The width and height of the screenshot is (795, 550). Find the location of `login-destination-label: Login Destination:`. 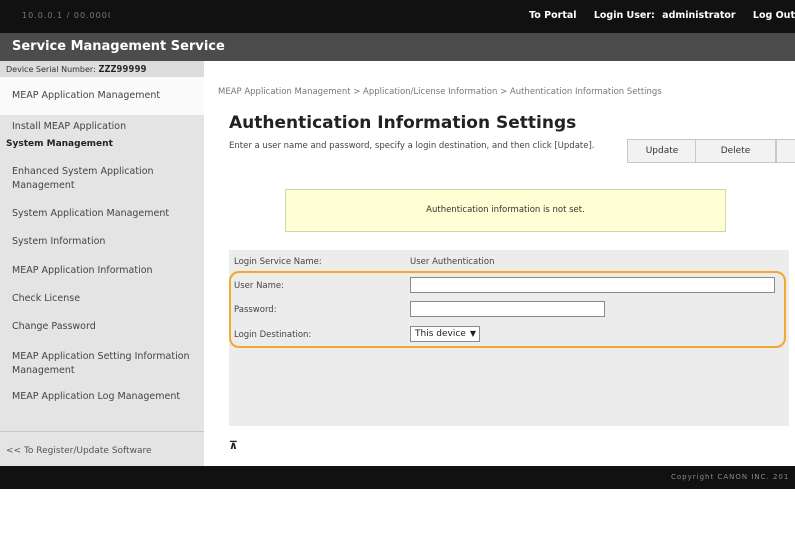

login-destination-label: Login Destination: is located at coordinates (273, 335).